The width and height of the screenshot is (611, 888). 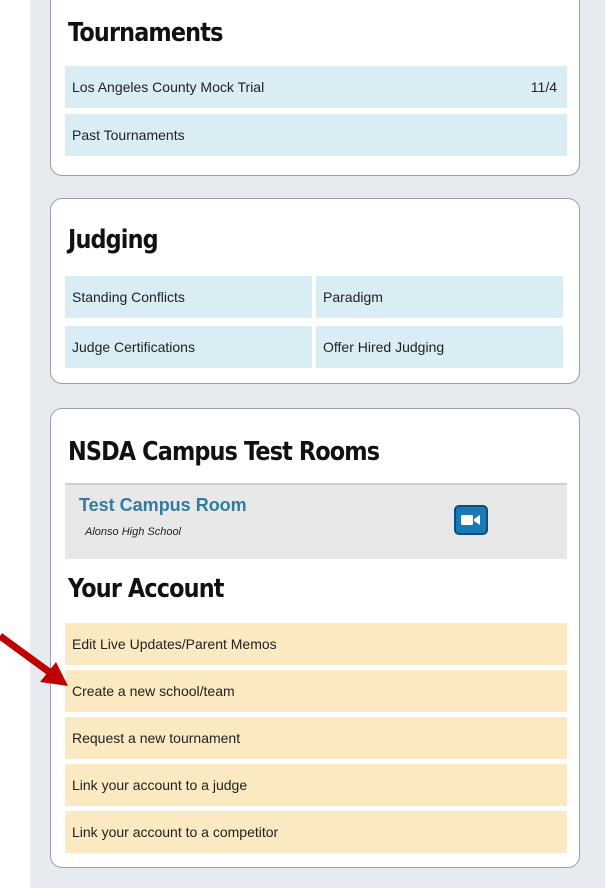 What do you see at coordinates (353, 297) in the screenshot?
I see `paradigm-label: Paradigm` at bounding box center [353, 297].